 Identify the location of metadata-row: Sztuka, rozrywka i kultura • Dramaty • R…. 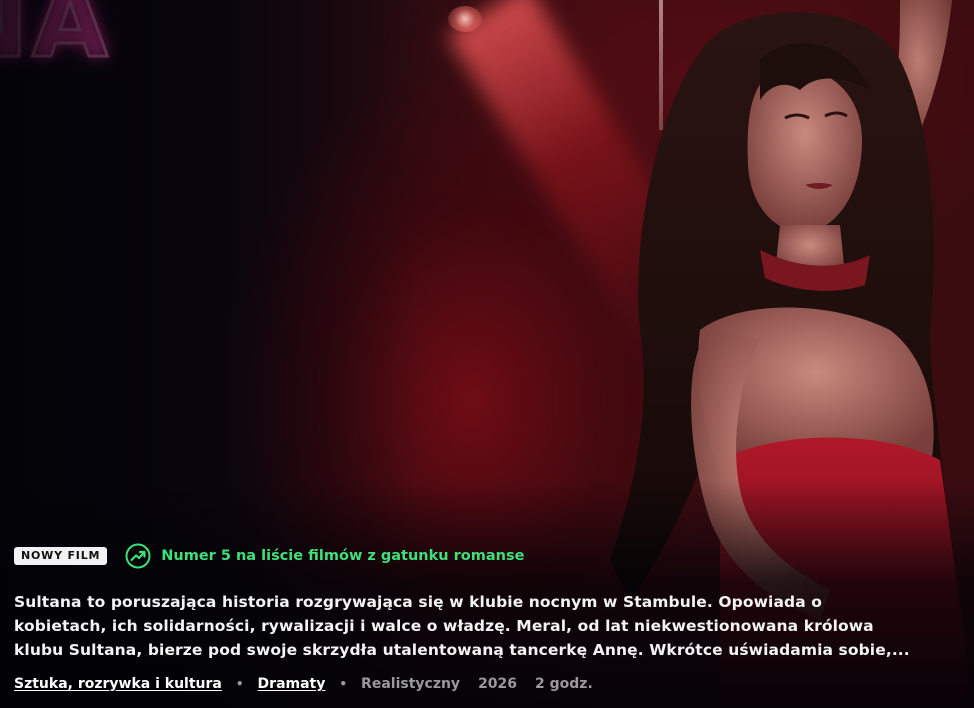
(489, 684).